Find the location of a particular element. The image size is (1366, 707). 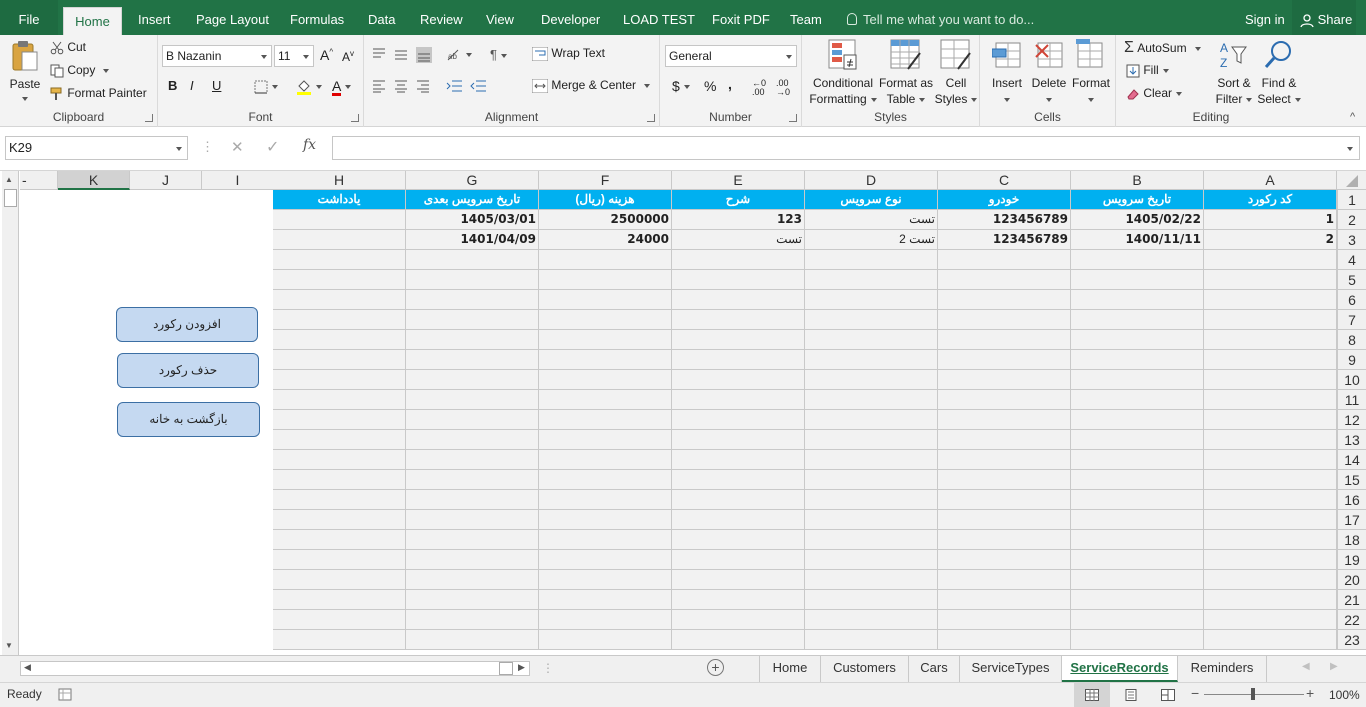

scroll-up-icon: ▲ is located at coordinates (9, 179).